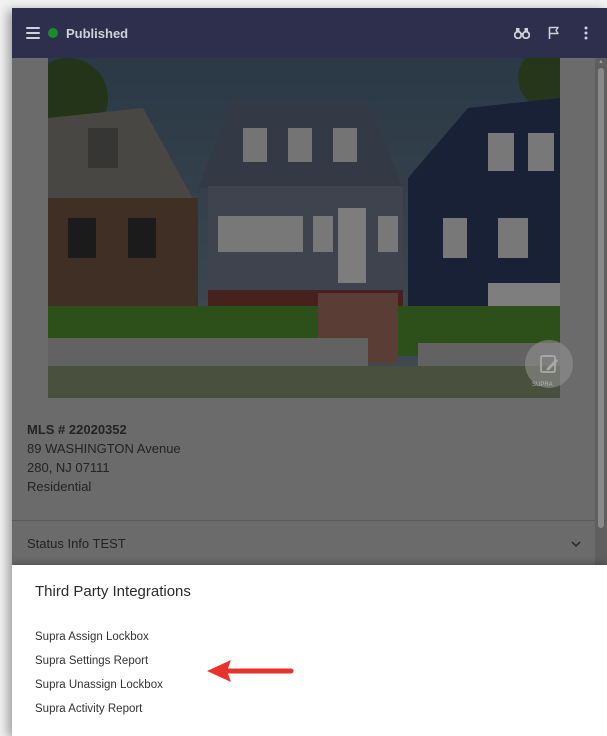  I want to click on top-app-bar: Published, so click(309, 33).